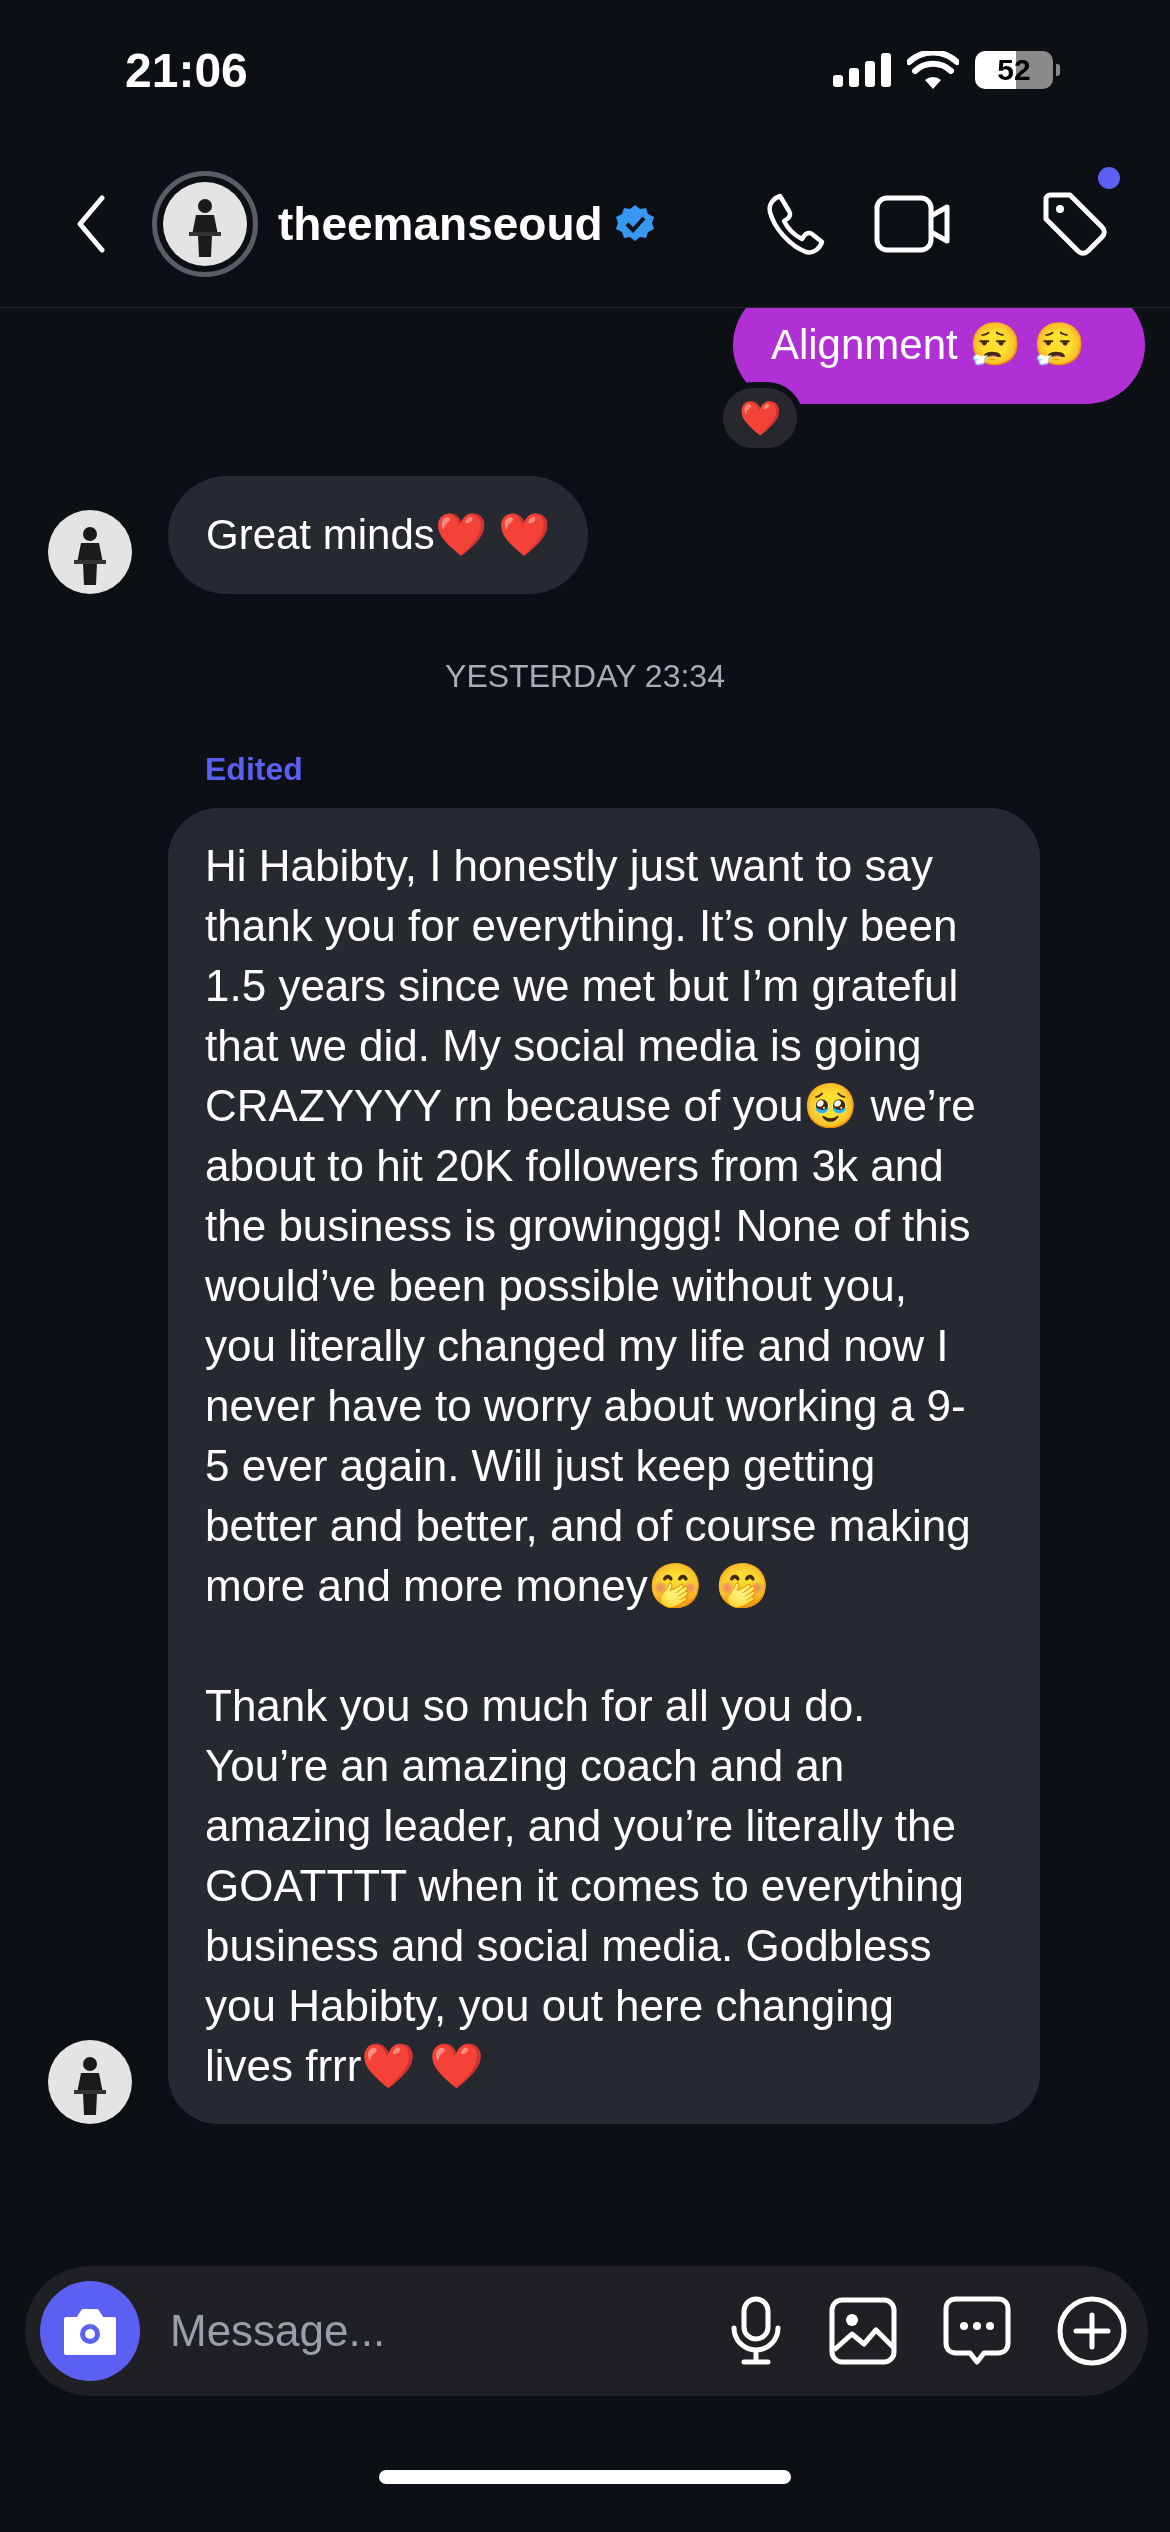 This screenshot has width=1170, height=2532. I want to click on wifi-icon, so click(933, 70).